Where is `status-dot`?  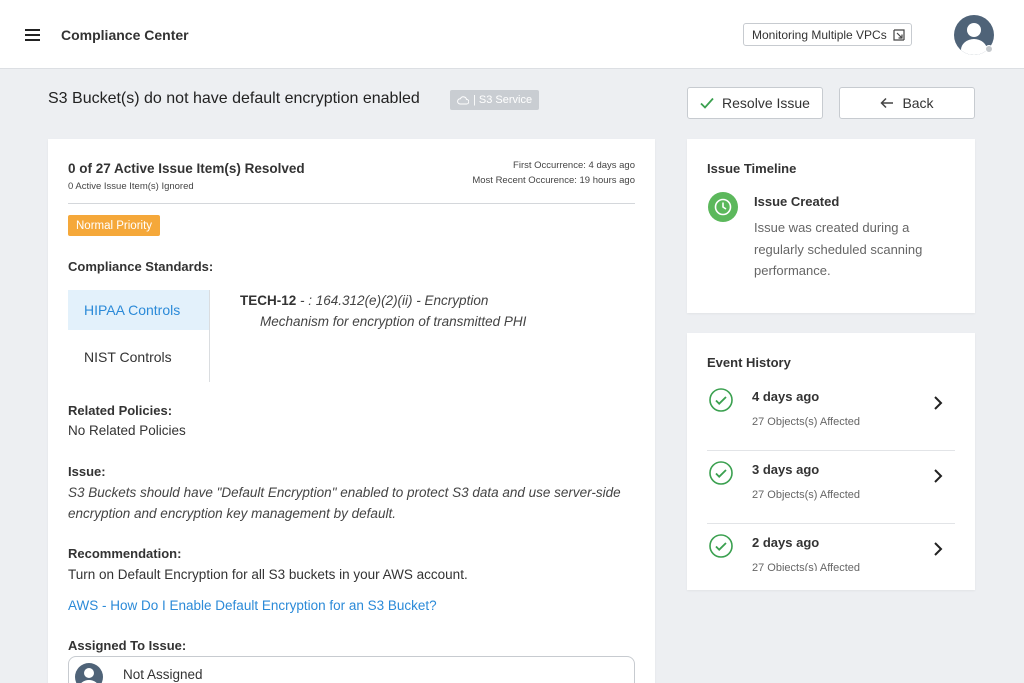 status-dot is located at coordinates (989, 49).